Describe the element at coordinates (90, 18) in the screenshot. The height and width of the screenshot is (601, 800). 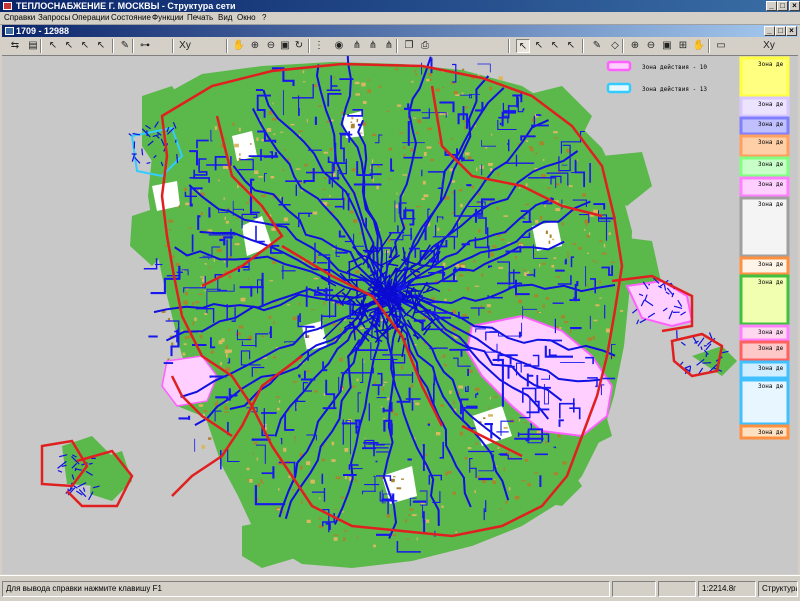
I see `menu-operations: Операции` at that location.